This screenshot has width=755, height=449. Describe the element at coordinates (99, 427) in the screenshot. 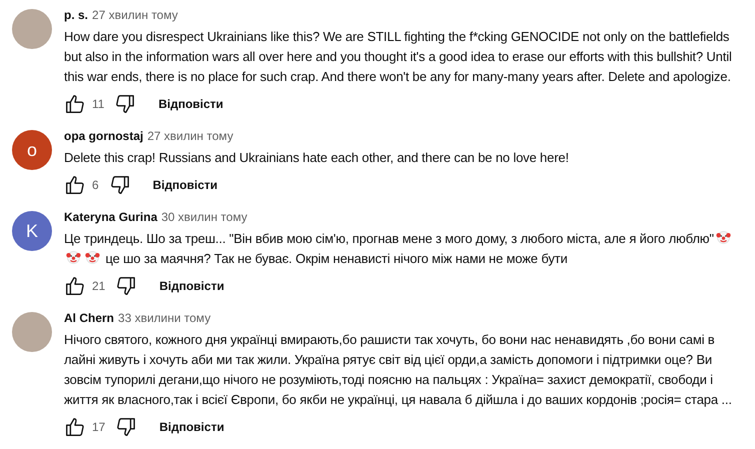

I see `like-count: 17` at that location.